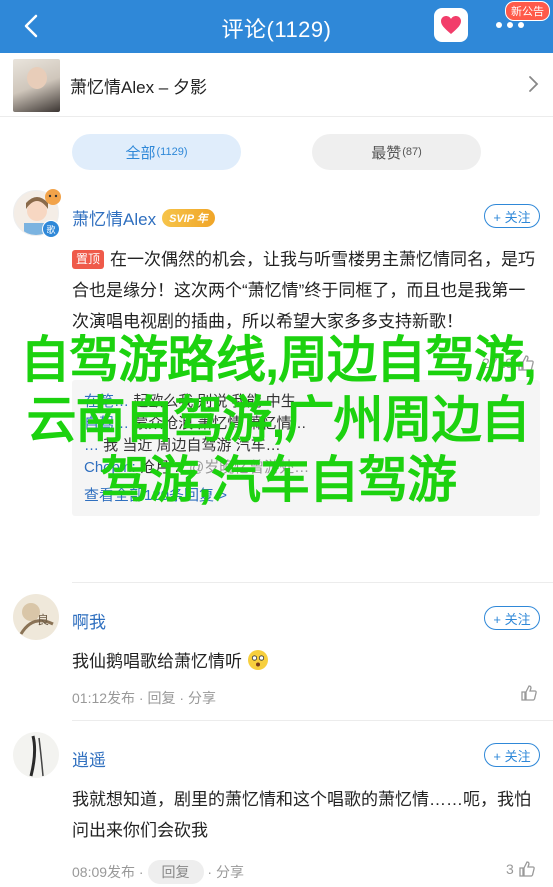 This screenshot has width=553, height=887. I want to click on song-title: 萧忆情Alex – 夕影, so click(138, 87).